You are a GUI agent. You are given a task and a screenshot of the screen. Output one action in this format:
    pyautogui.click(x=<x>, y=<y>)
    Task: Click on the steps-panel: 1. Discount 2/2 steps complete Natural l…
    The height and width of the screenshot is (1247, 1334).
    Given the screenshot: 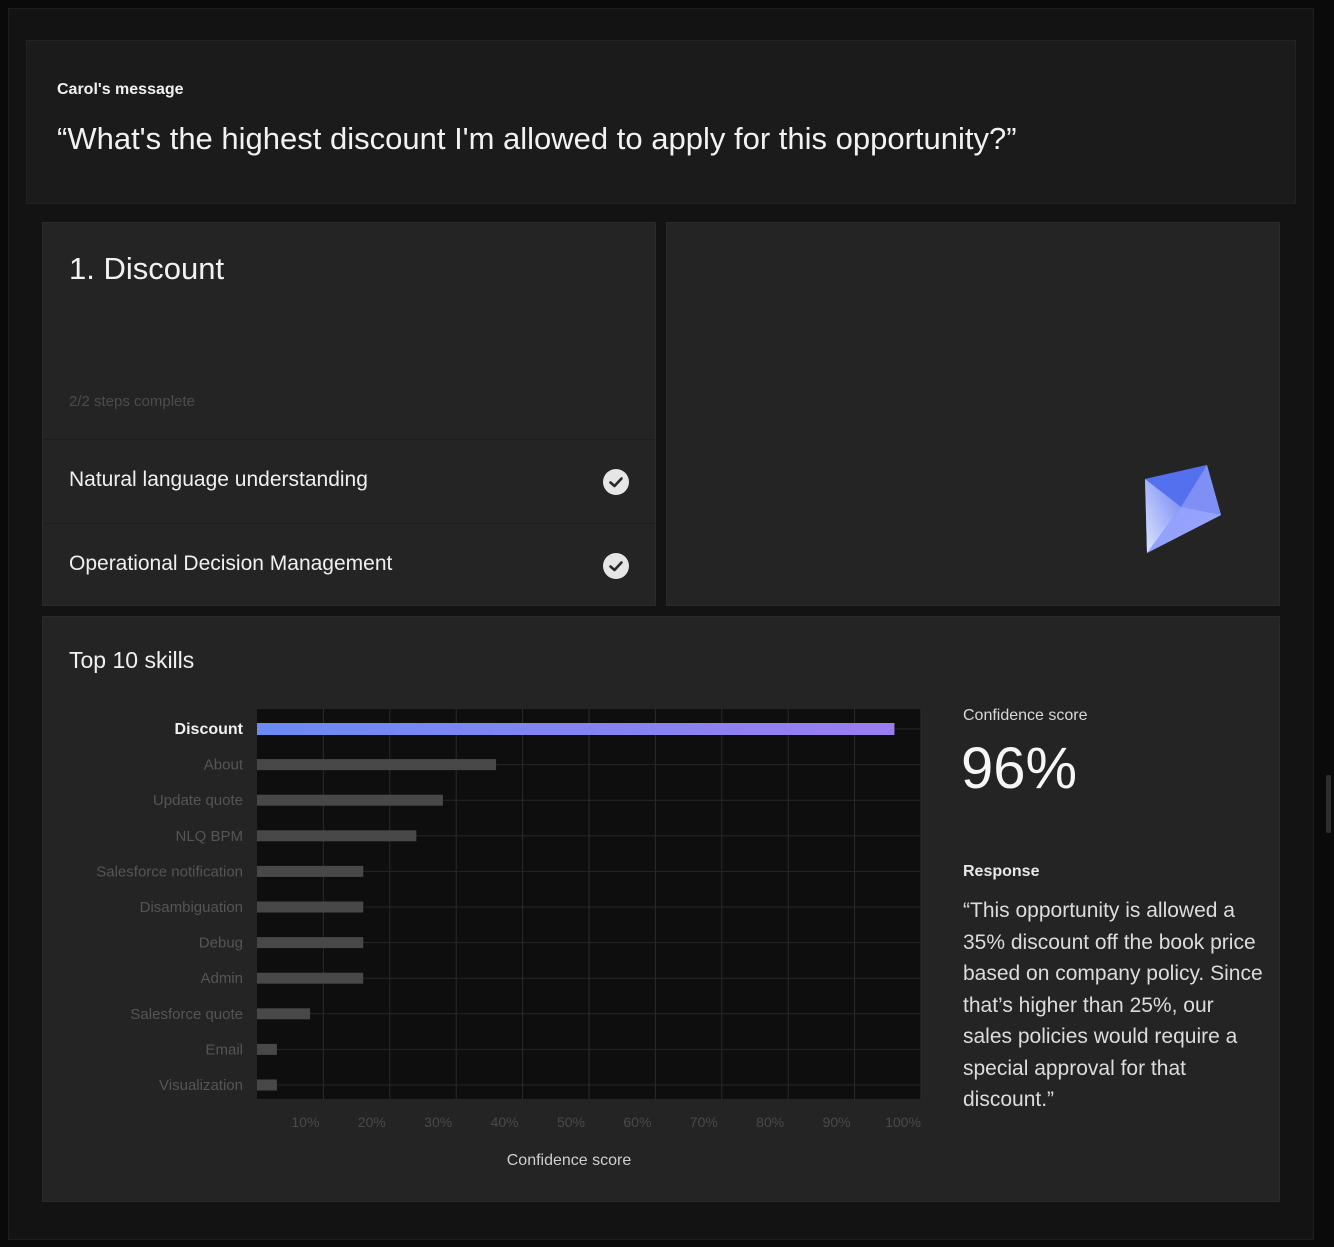 What is the action you would take?
    pyautogui.click(x=349, y=414)
    